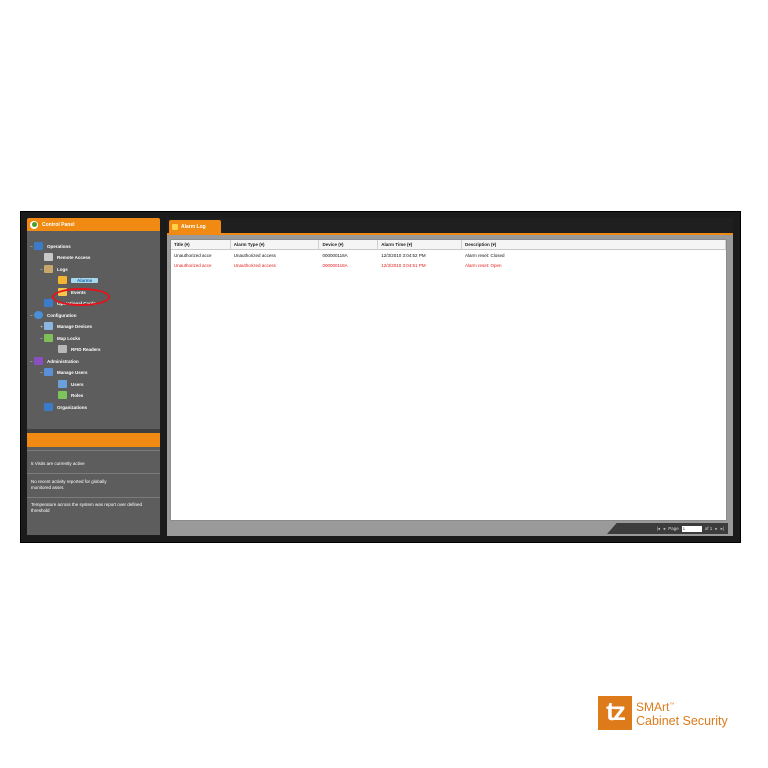  What do you see at coordinates (420, 244) in the screenshot?
I see `column-header-alarm-time: Alarm Time (▾)` at bounding box center [420, 244].